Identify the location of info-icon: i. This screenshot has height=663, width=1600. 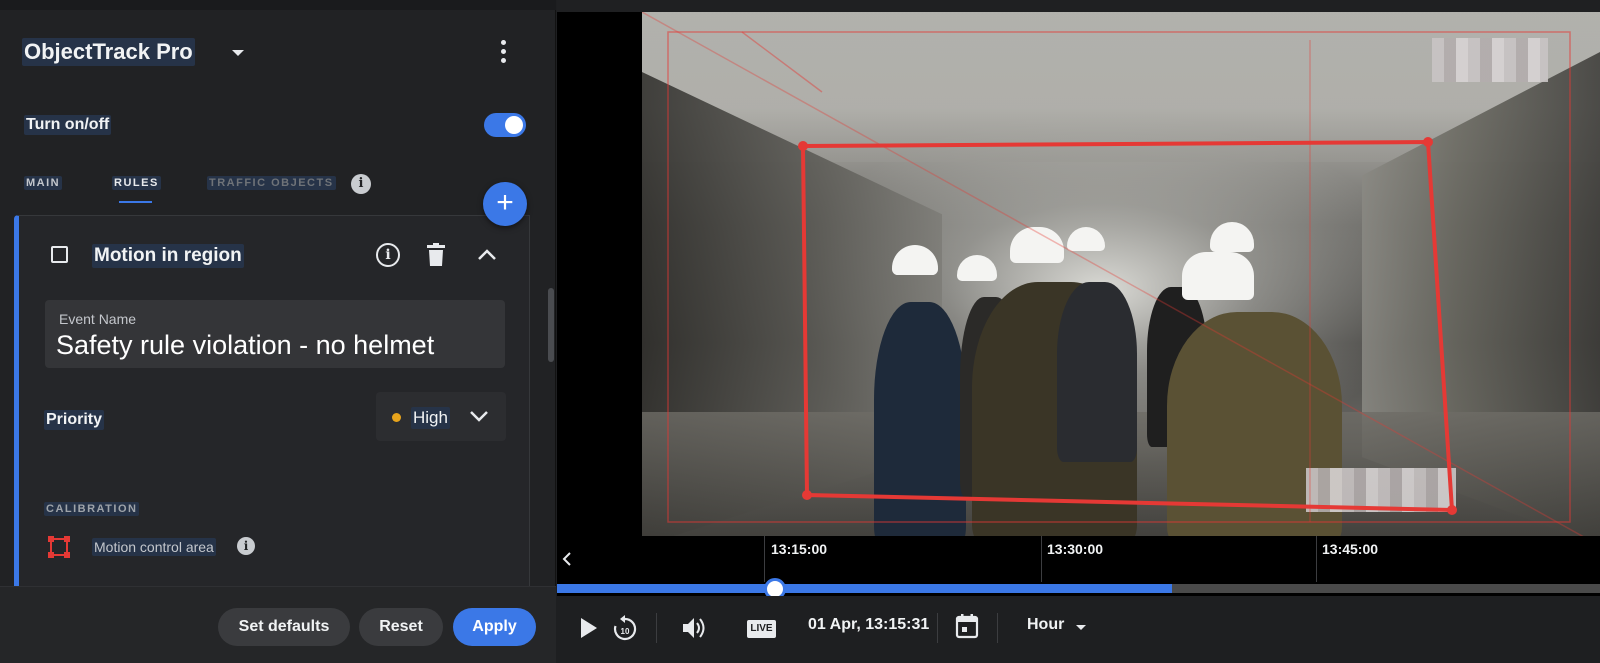
(361, 184).